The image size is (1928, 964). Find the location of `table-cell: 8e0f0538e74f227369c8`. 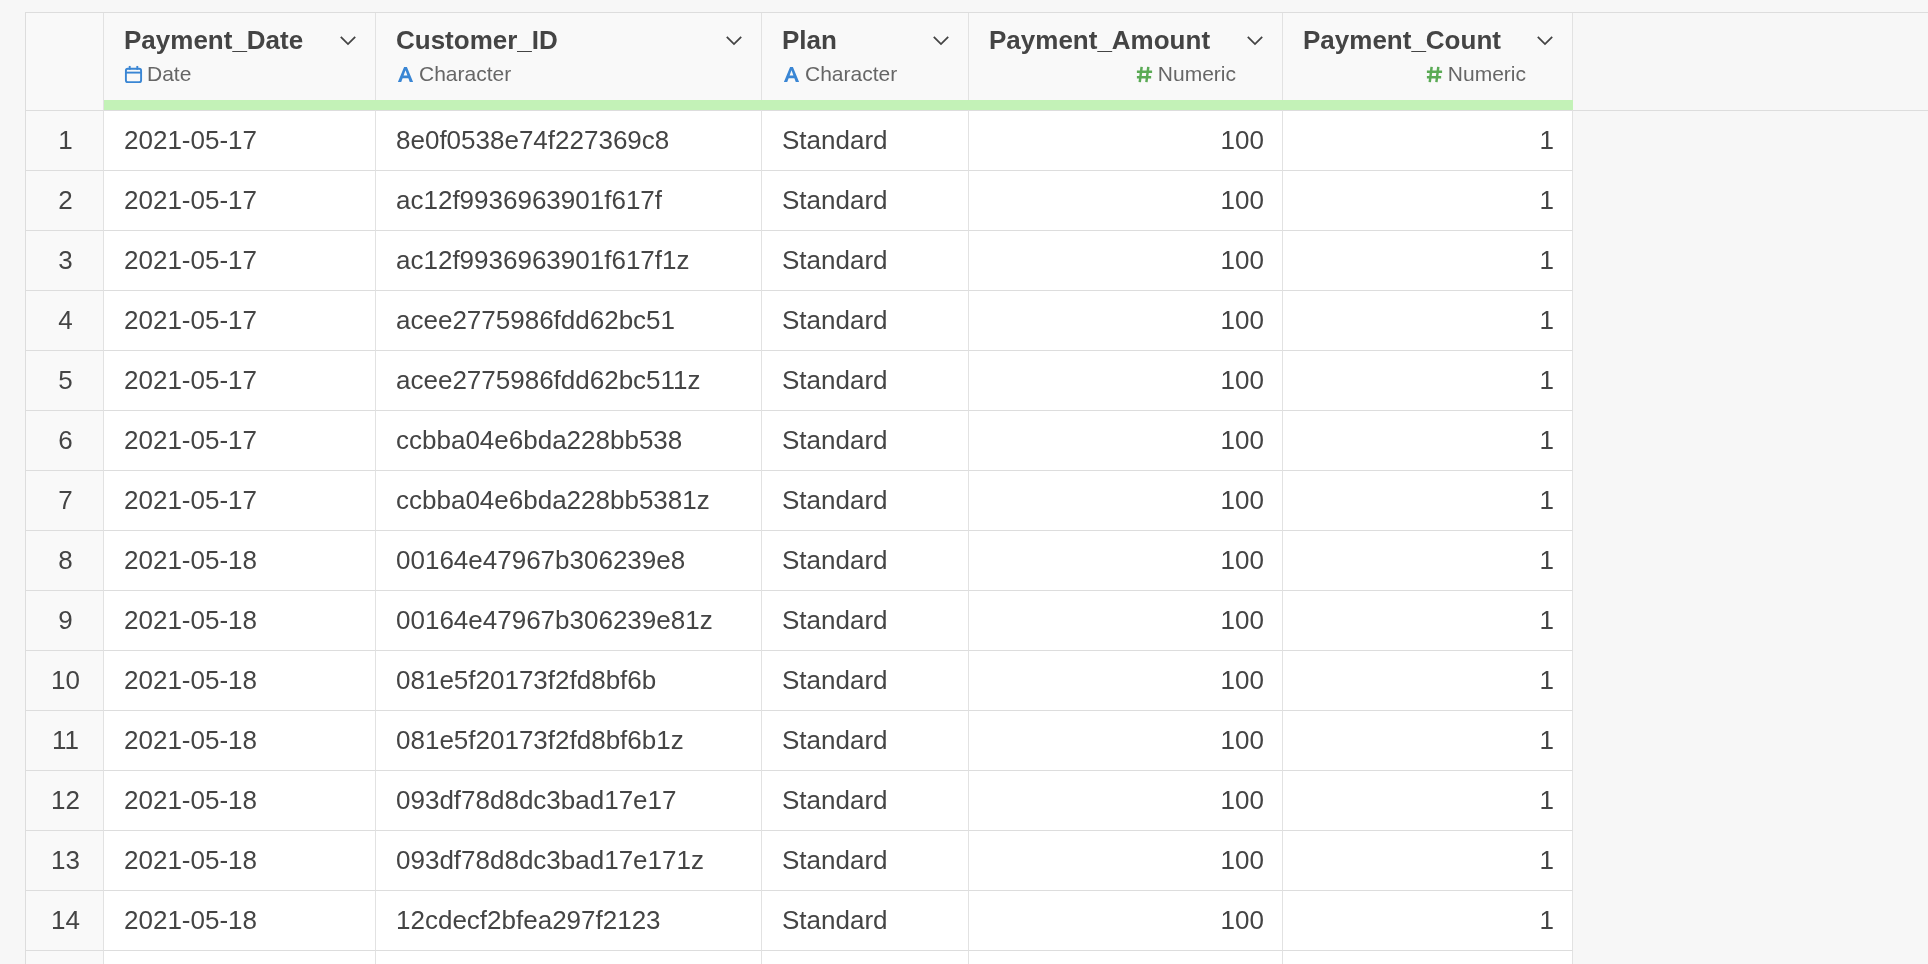

table-cell: 8e0f0538e74f227369c8 is located at coordinates (569, 141).